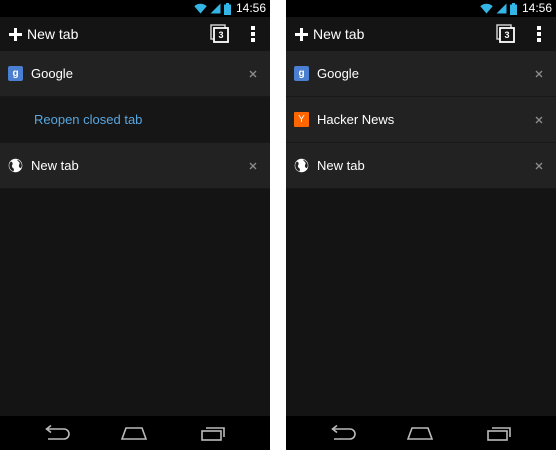 The height and width of the screenshot is (450, 556). I want to click on hacker-news-favicon: Y, so click(301, 119).